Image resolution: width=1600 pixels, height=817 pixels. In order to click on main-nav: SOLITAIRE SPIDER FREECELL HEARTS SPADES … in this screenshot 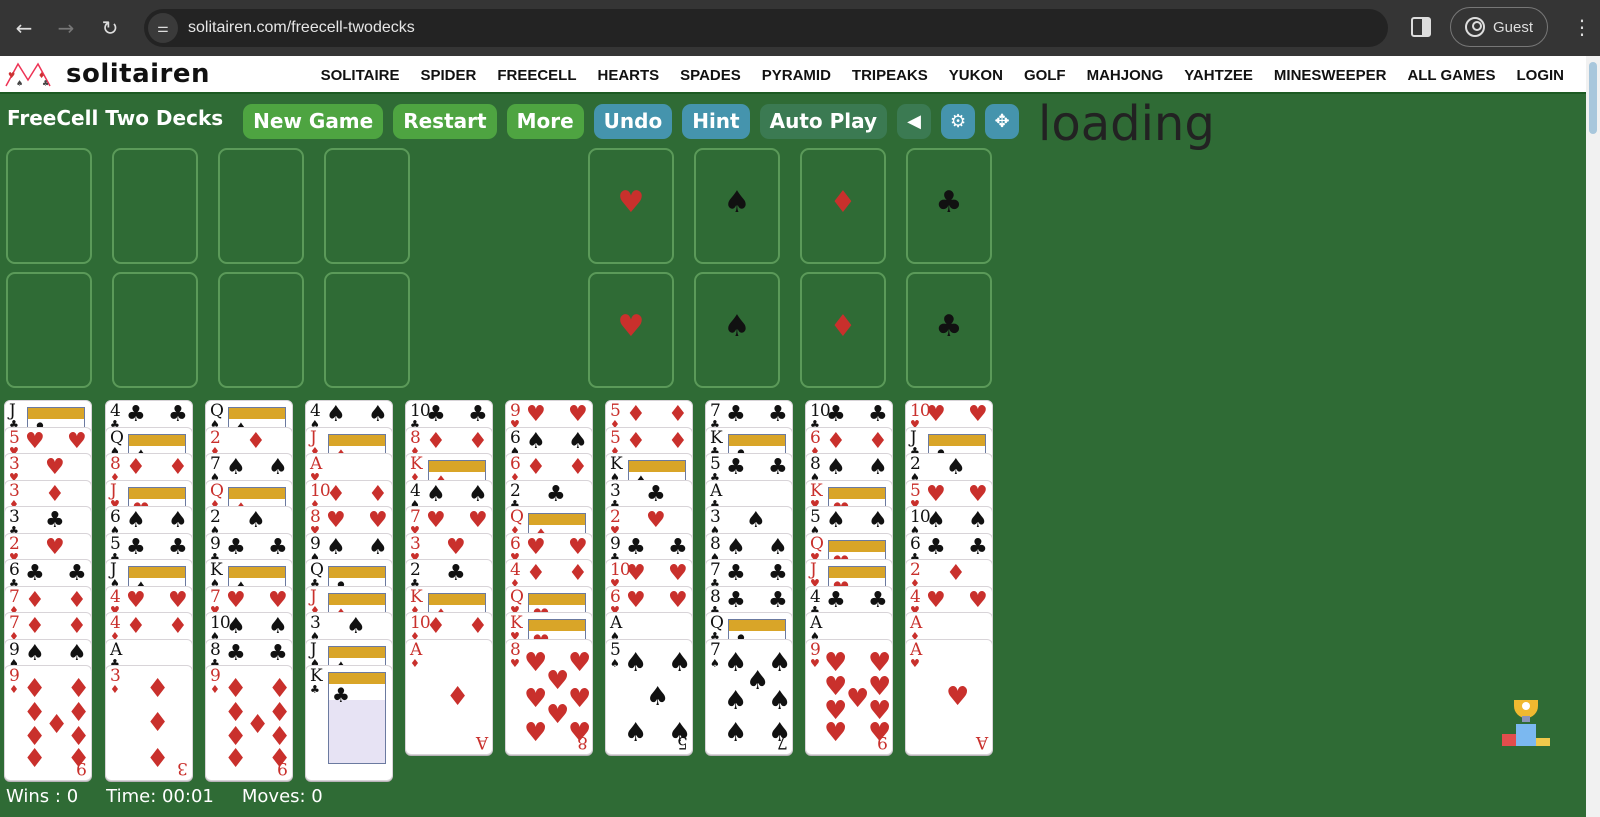, I will do `click(932, 75)`.